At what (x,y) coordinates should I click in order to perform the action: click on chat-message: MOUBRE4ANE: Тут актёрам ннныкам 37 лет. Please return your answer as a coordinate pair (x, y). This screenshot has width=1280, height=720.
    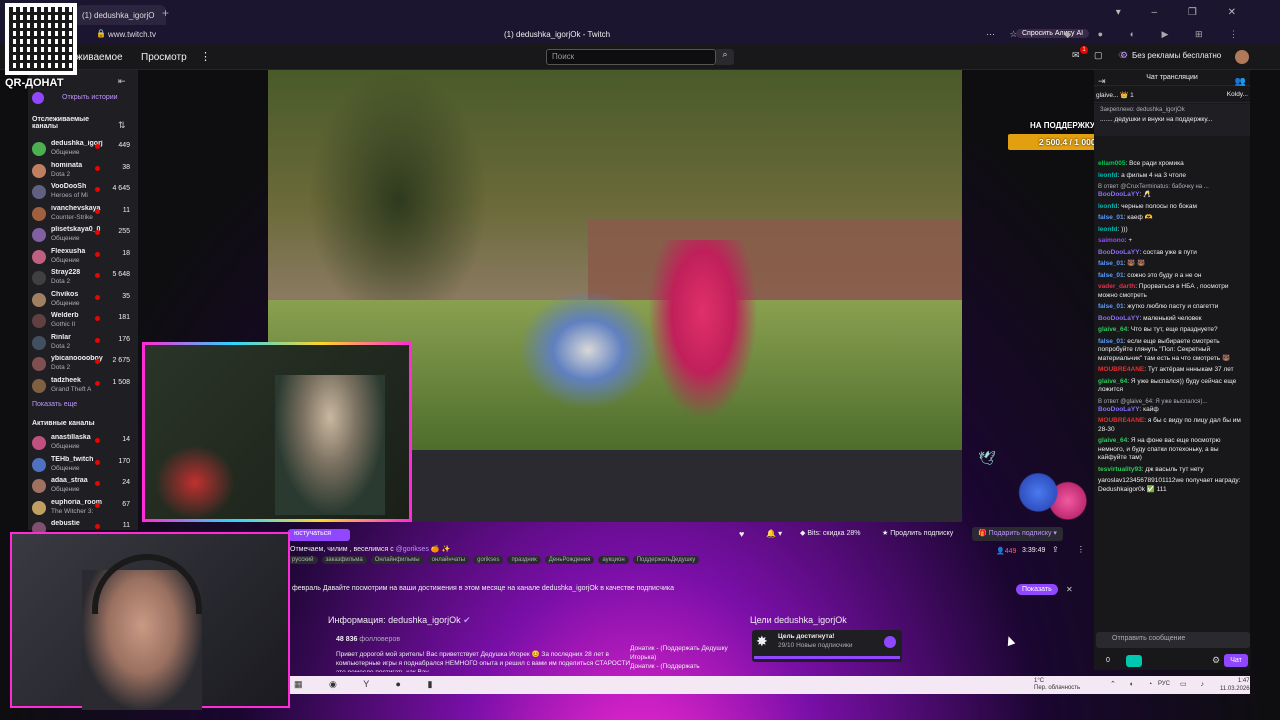
    Looking at the image, I should click on (1173, 370).